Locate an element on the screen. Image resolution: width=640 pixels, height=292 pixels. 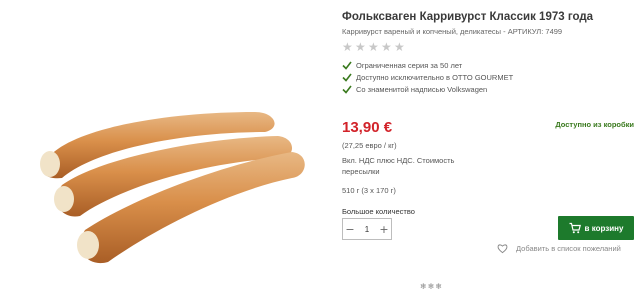
snowflake-icons: ❄❄❄ is located at coordinates (432, 286).